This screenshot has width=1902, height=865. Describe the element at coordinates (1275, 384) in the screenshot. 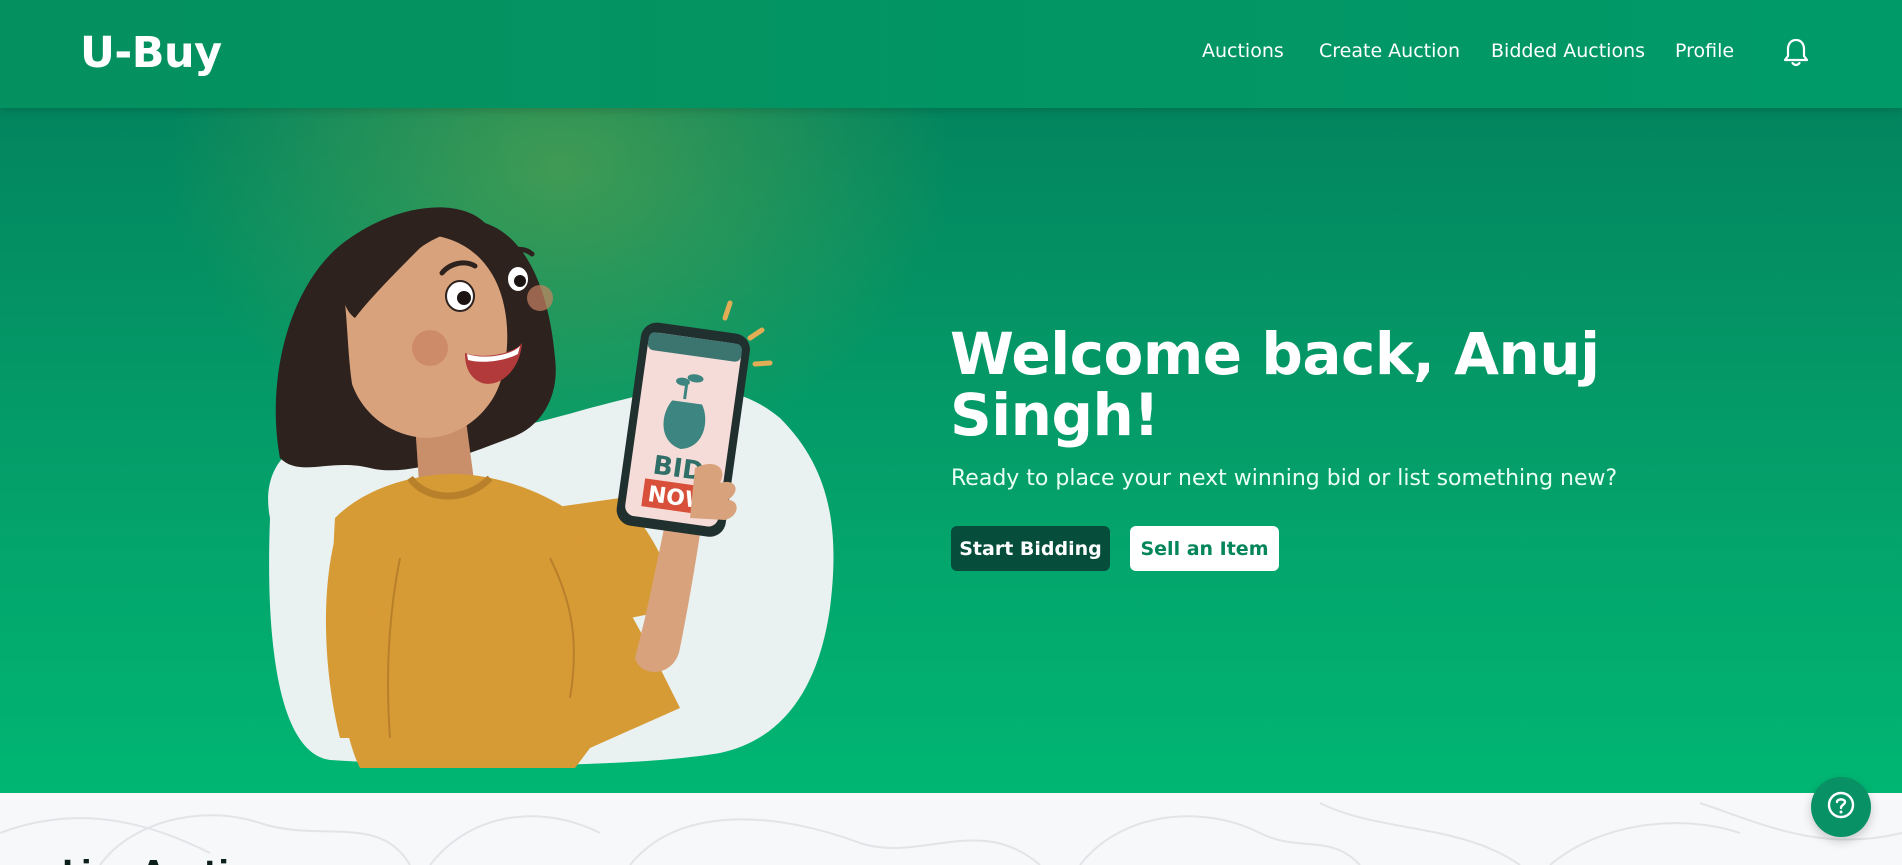

I see `welcome-heading: Welcome back, Anuj Singh!` at that location.